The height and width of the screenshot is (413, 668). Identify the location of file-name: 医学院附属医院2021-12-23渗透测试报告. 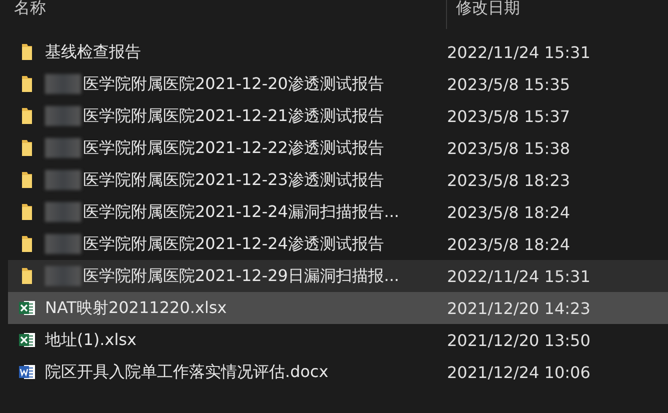
(233, 180).